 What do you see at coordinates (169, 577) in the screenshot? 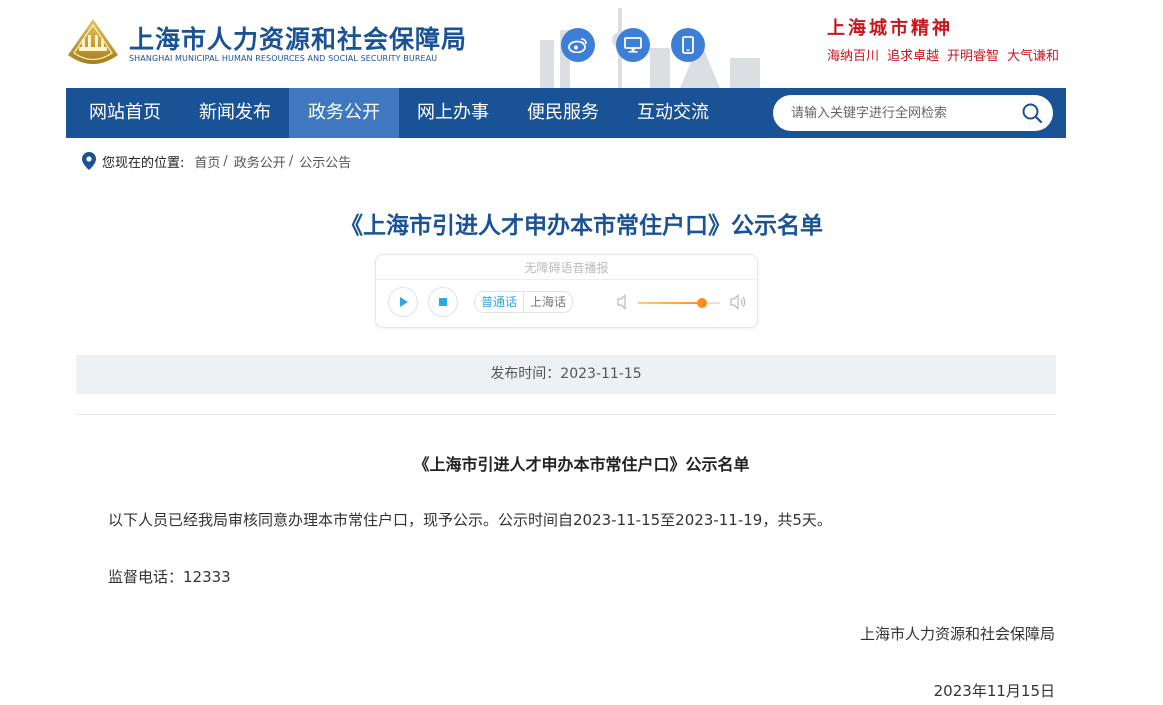
I see `supervision-phone: 监督电话：12333` at bounding box center [169, 577].